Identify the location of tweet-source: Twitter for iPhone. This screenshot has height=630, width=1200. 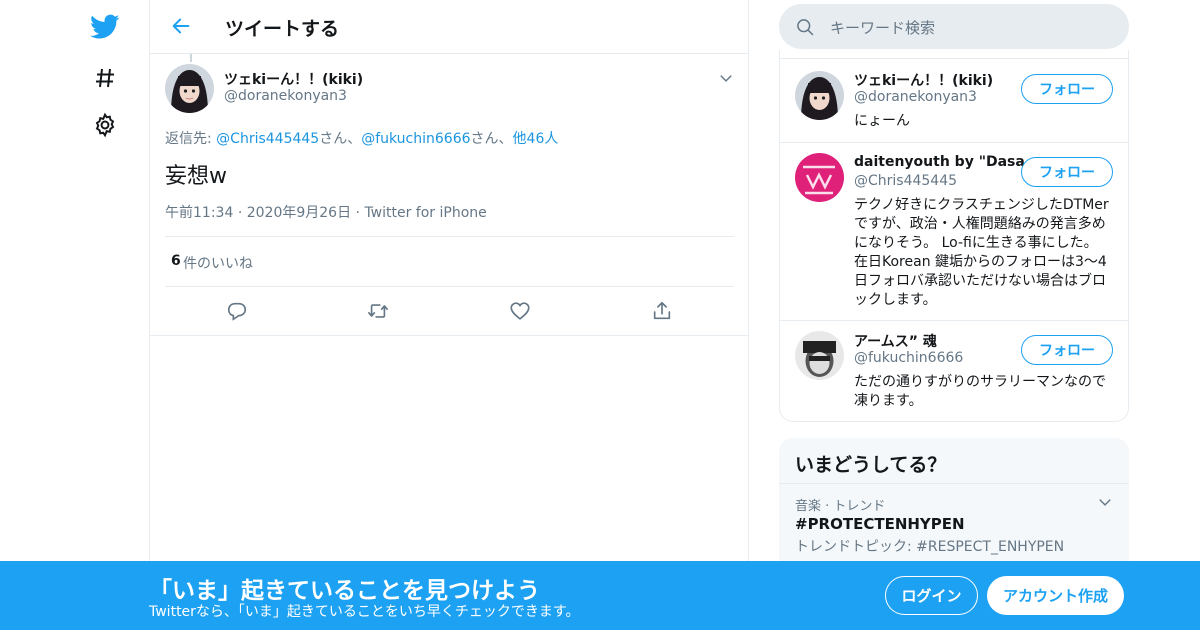
(425, 213).